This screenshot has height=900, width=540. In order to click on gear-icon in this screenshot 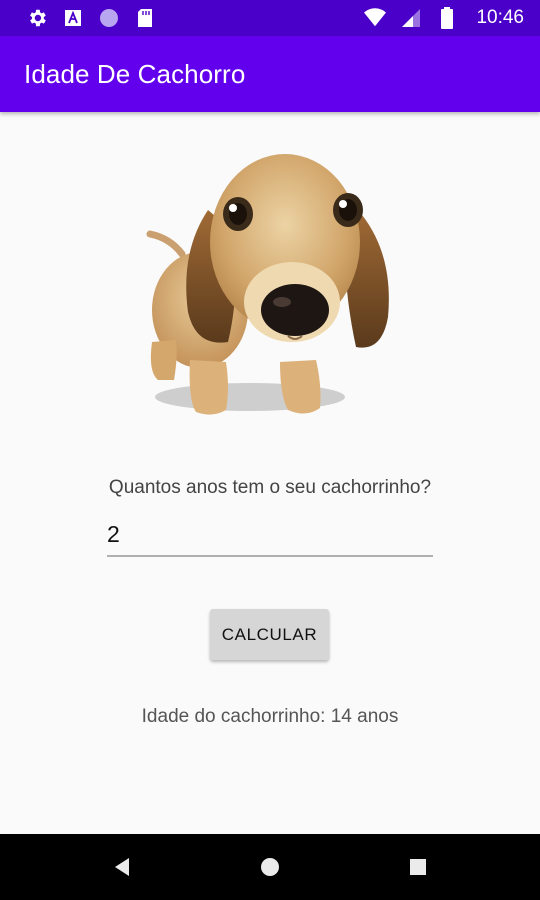, I will do `click(37, 18)`.